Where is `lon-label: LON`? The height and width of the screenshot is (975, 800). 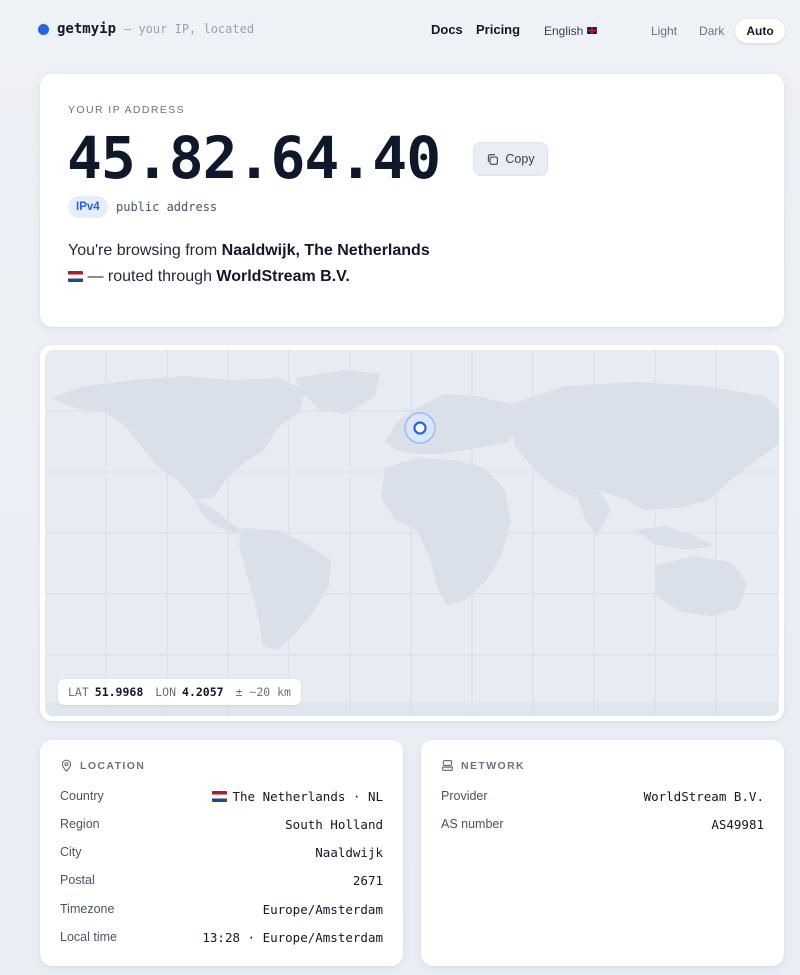
lon-label: LON is located at coordinates (166, 692).